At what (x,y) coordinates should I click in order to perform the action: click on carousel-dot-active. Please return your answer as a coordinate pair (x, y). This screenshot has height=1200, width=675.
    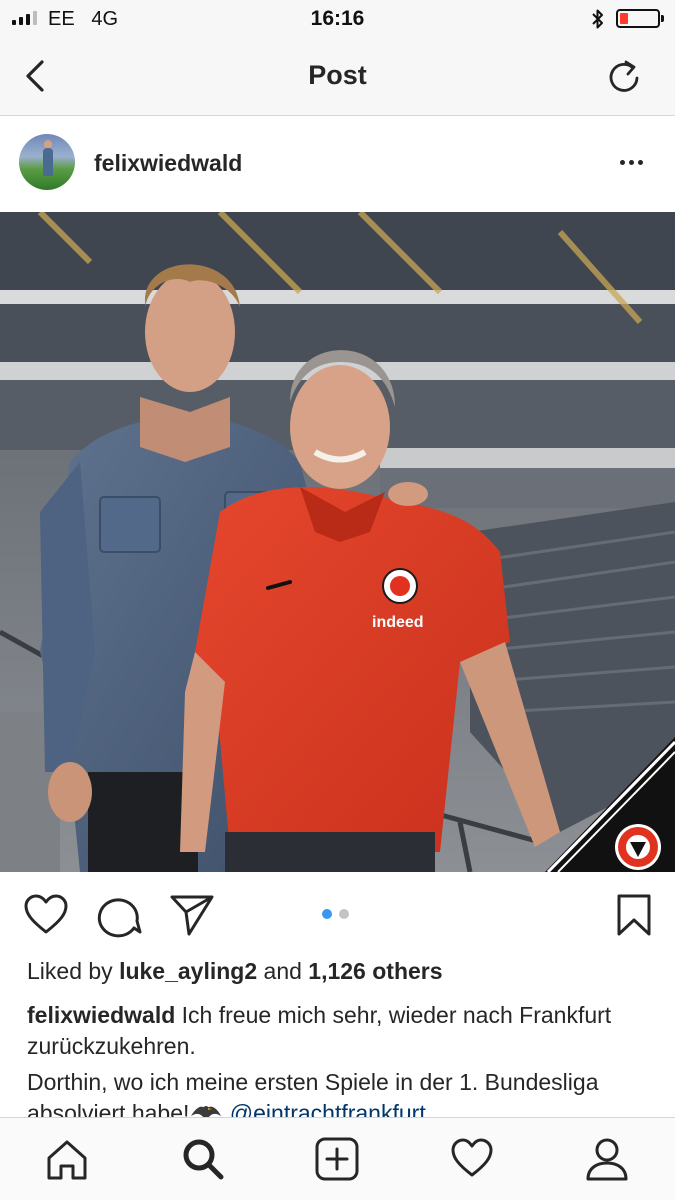
    Looking at the image, I should click on (327, 914).